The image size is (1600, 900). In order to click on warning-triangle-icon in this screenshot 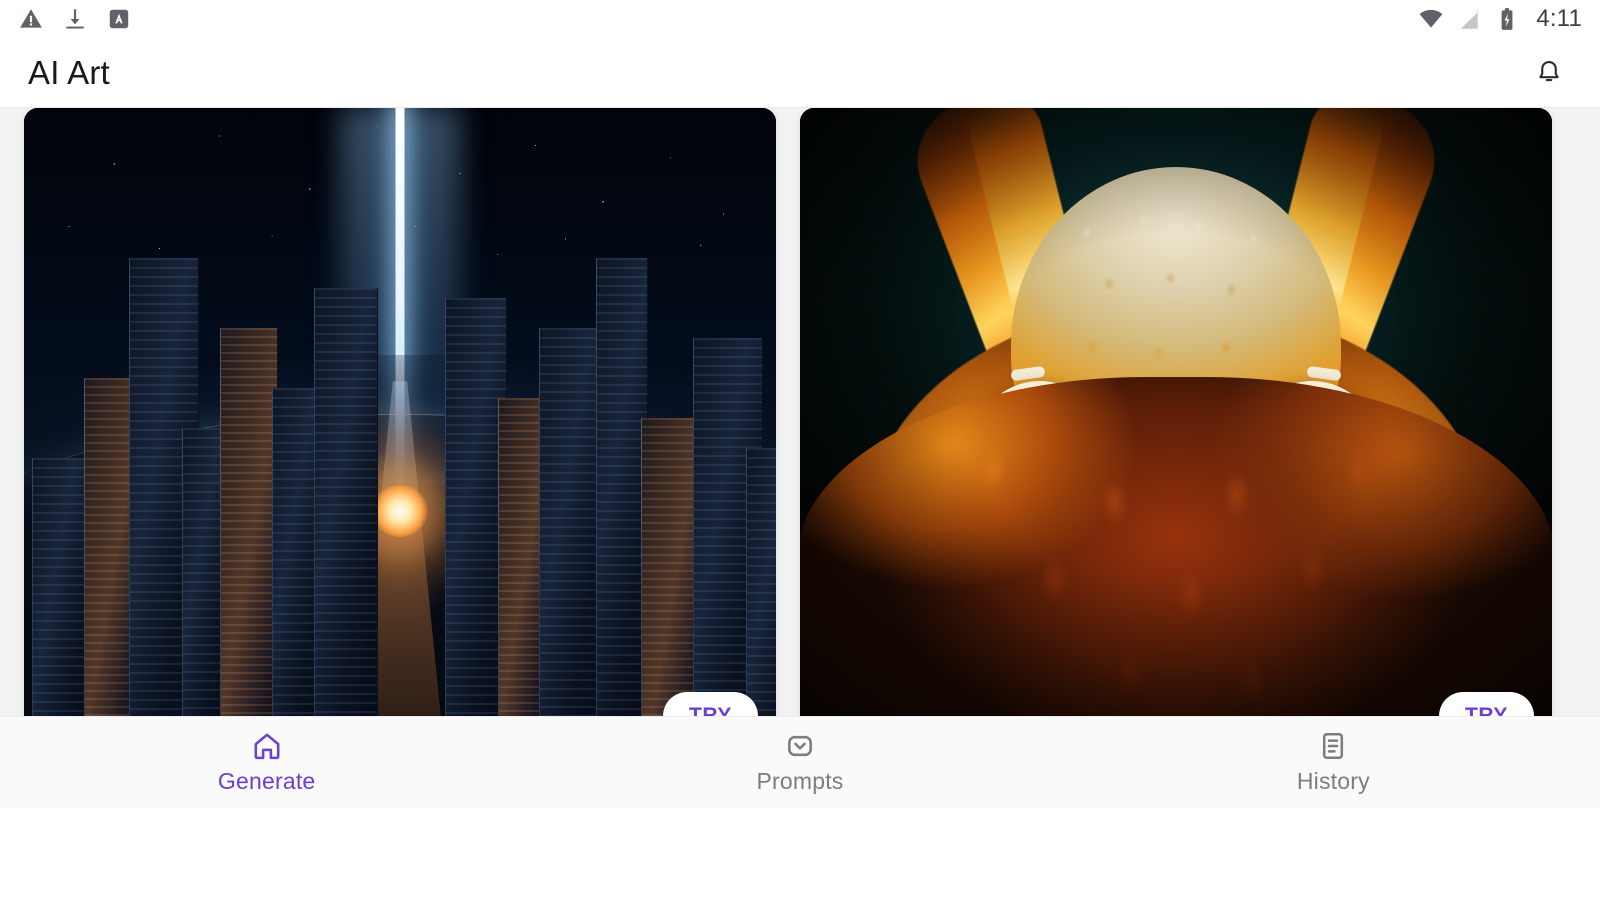, I will do `click(31, 18)`.